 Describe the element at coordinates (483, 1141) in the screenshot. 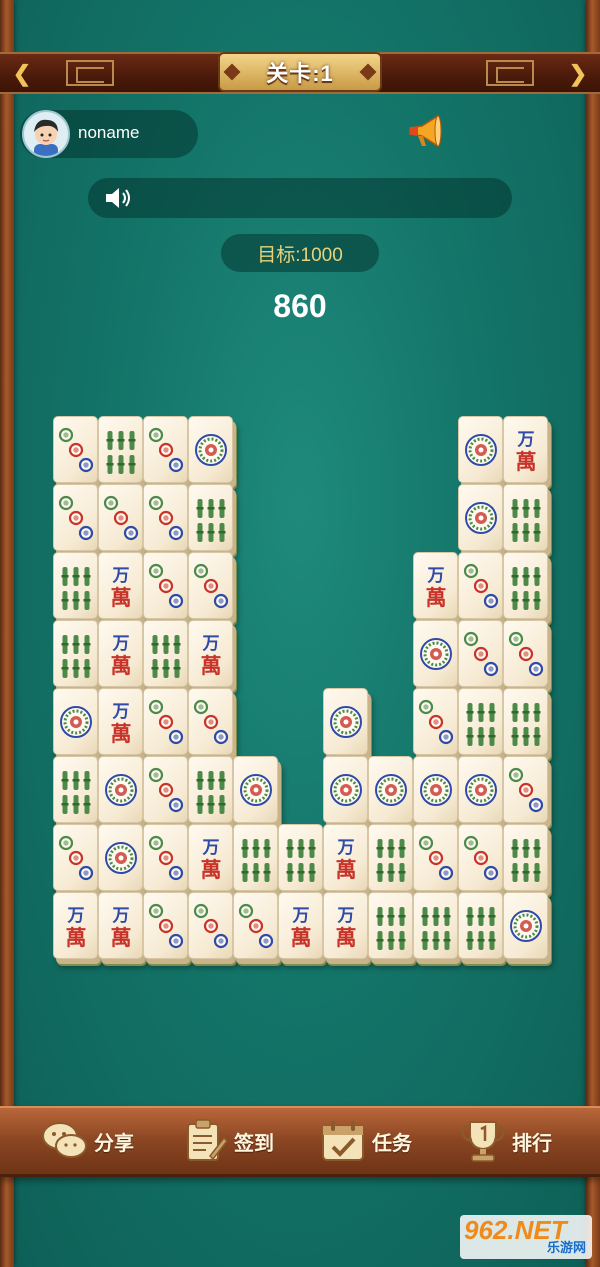

I see `trophy-icon` at that location.